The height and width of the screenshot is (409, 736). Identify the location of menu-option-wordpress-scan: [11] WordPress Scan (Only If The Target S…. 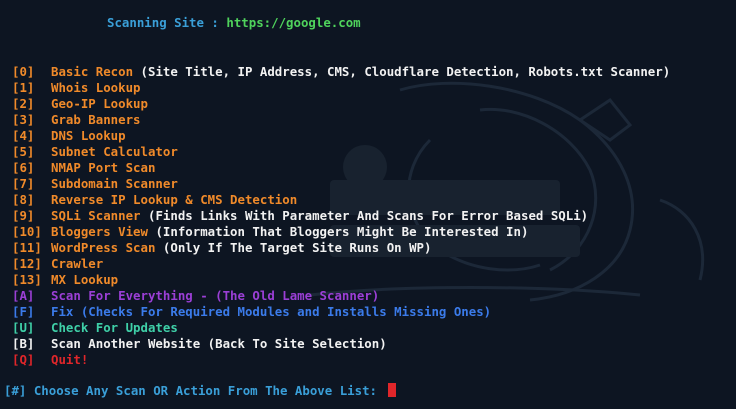
(221, 248).